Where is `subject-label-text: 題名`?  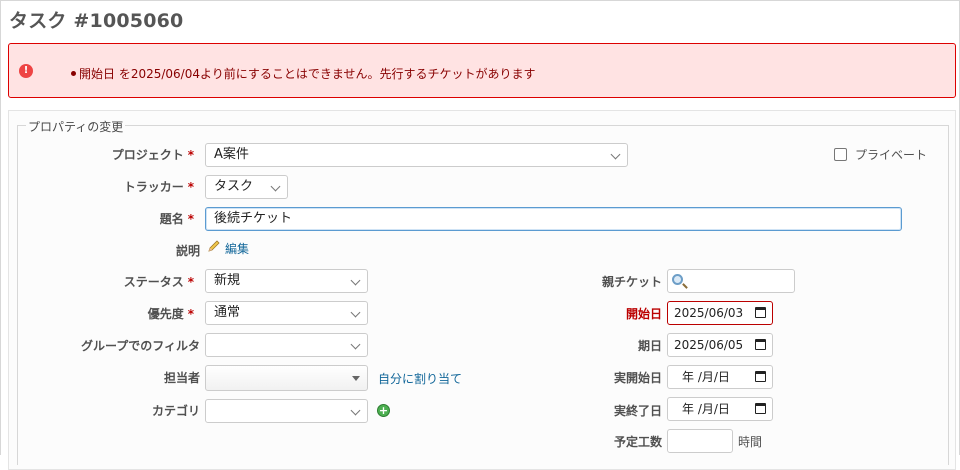
subject-label-text: 題名 is located at coordinates (171, 219).